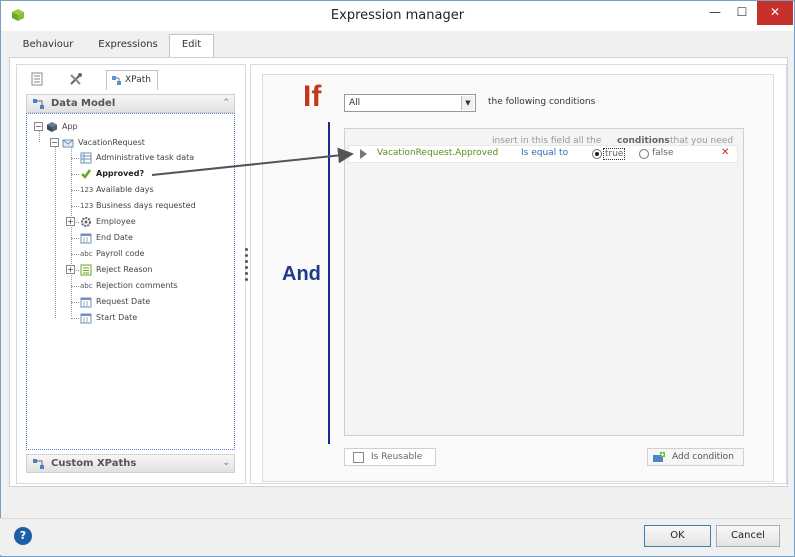 The height and width of the screenshot is (557, 795). What do you see at coordinates (748, 536) in the screenshot?
I see `cancel-button: Cancel` at bounding box center [748, 536].